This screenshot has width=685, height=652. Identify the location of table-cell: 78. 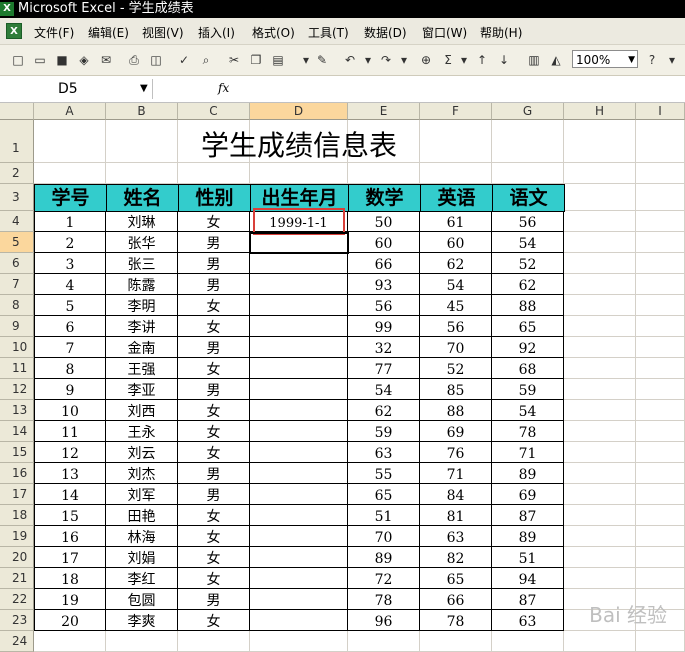
(456, 620).